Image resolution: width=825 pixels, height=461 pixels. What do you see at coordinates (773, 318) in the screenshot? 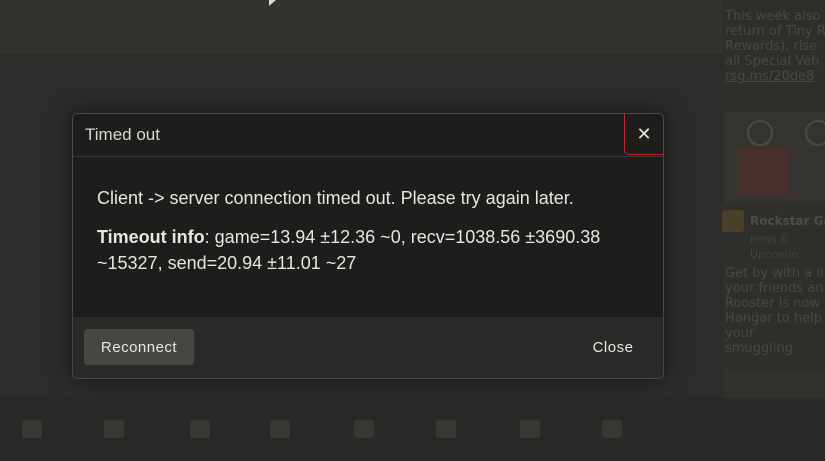
I see `feed-body-line: Hangar to help` at bounding box center [773, 318].